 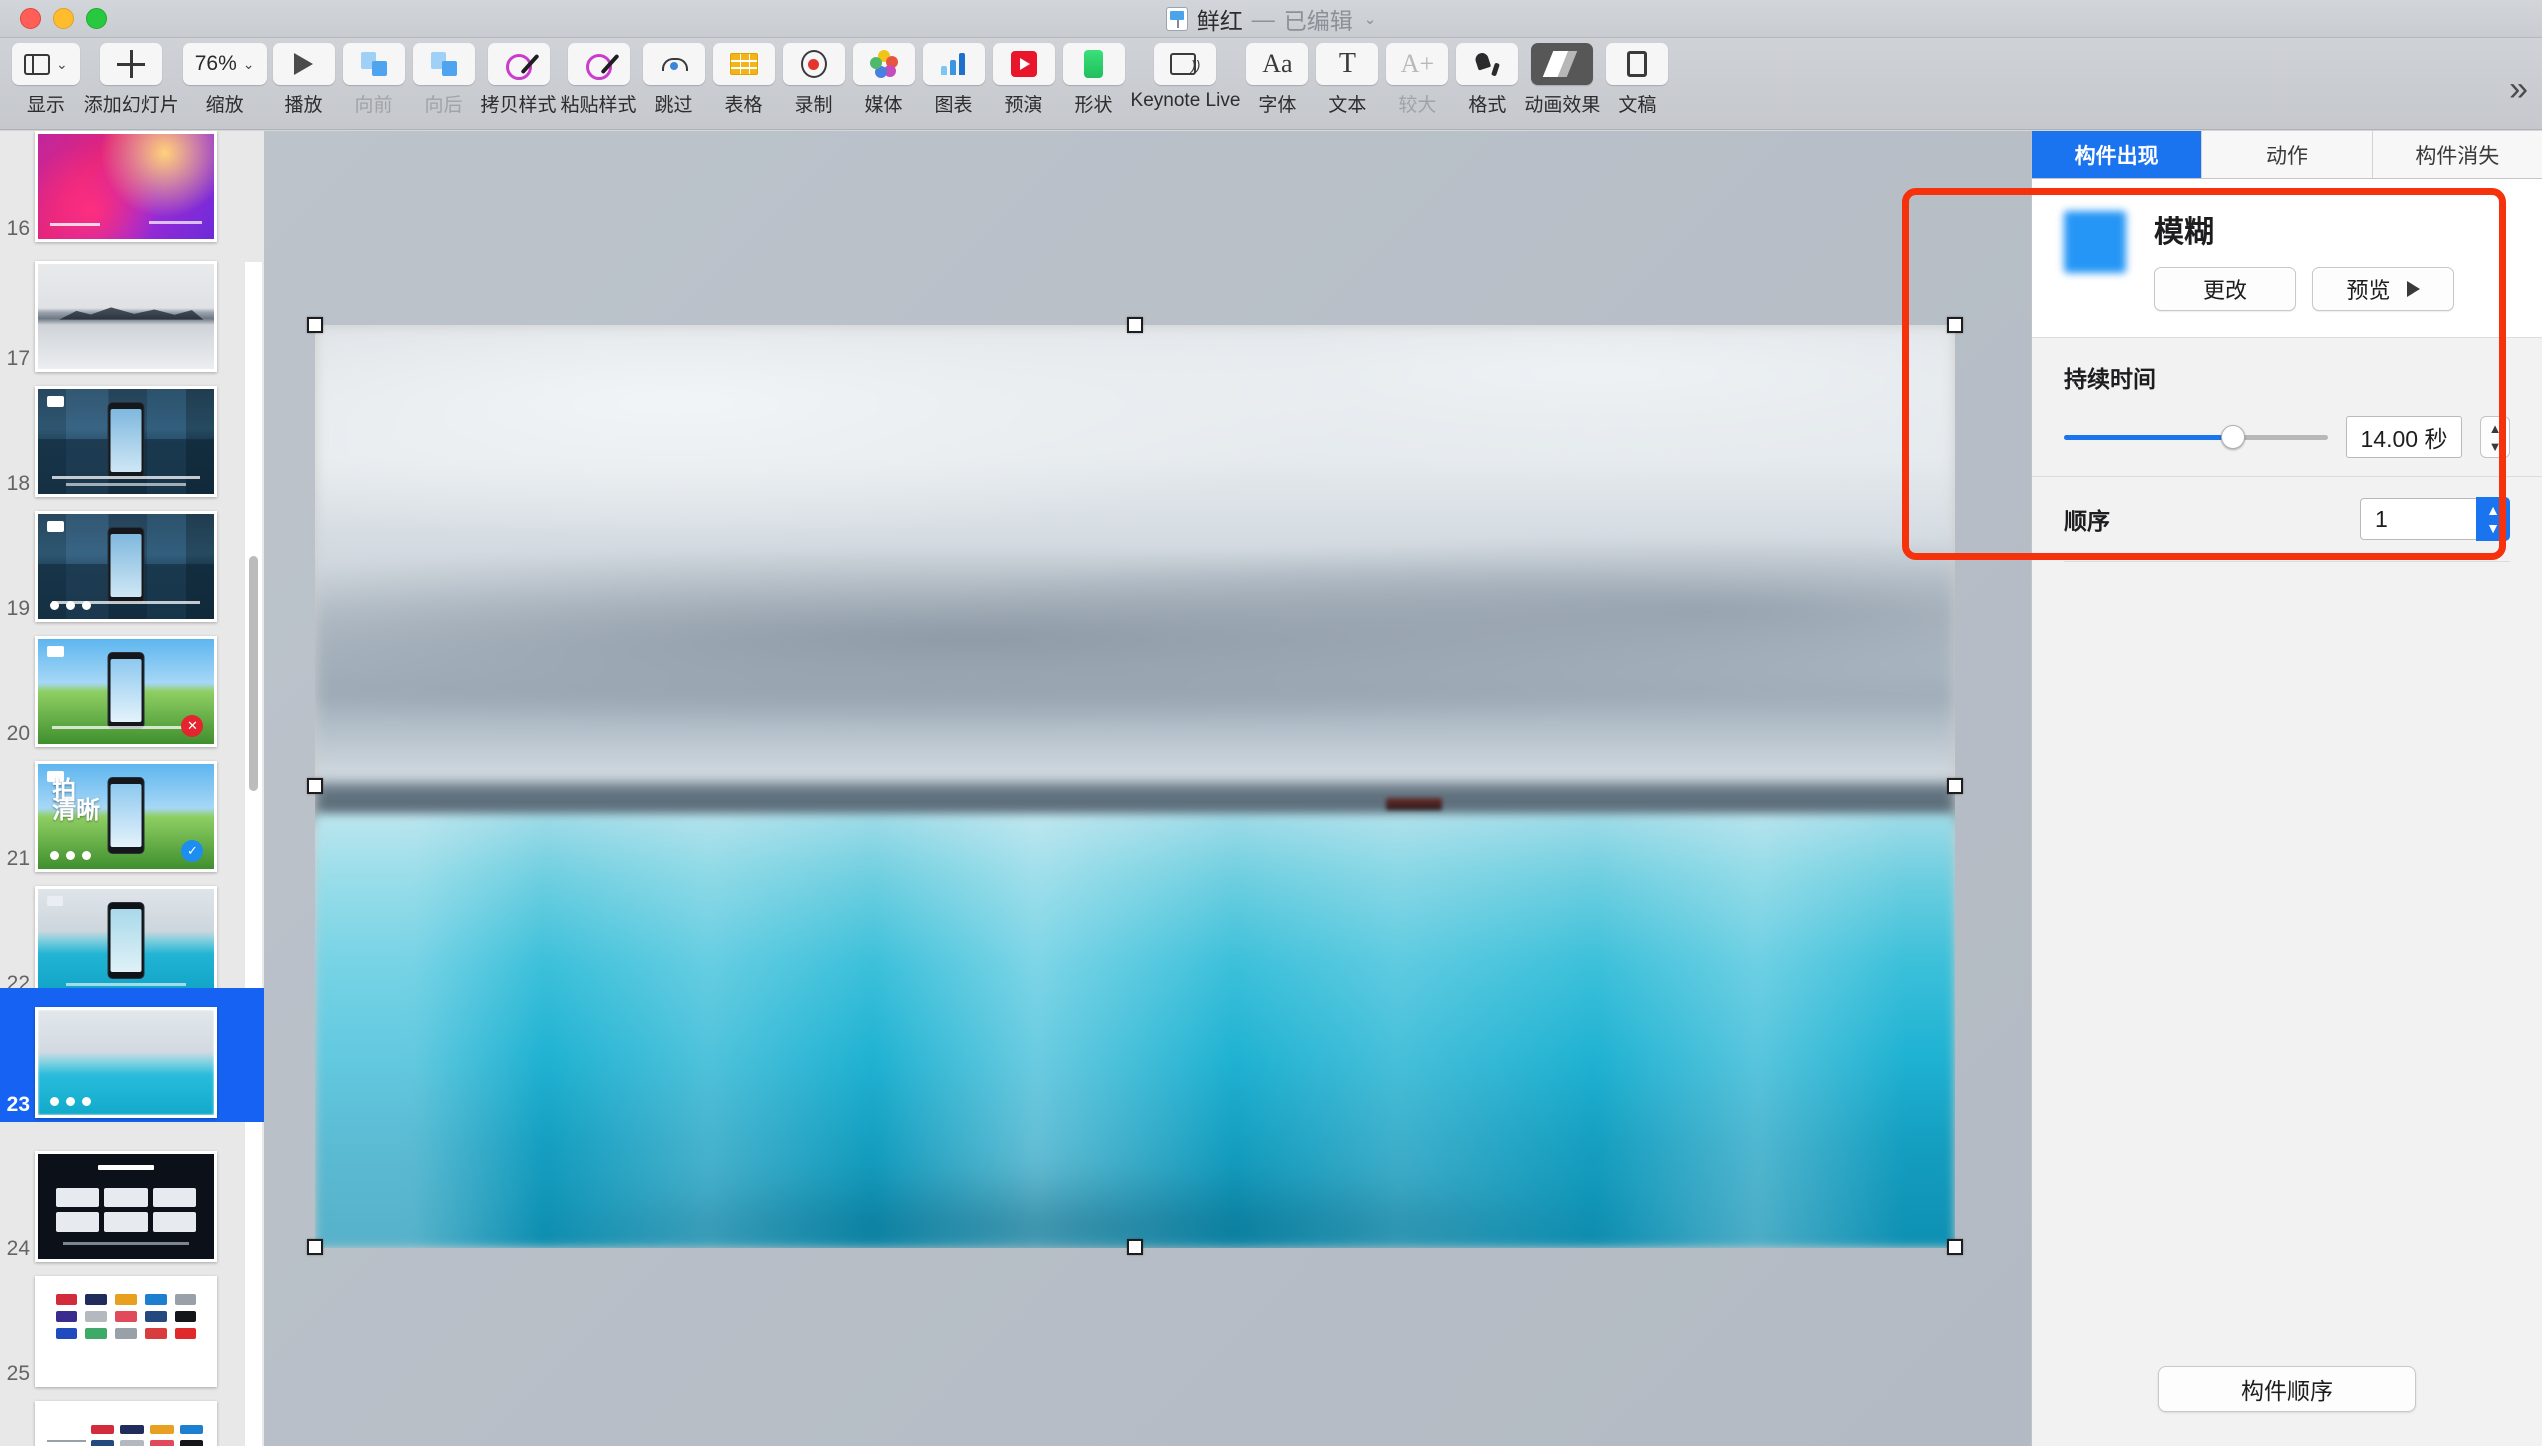 What do you see at coordinates (1135, 1247) in the screenshot?
I see `selection-handle-bottom-center` at bounding box center [1135, 1247].